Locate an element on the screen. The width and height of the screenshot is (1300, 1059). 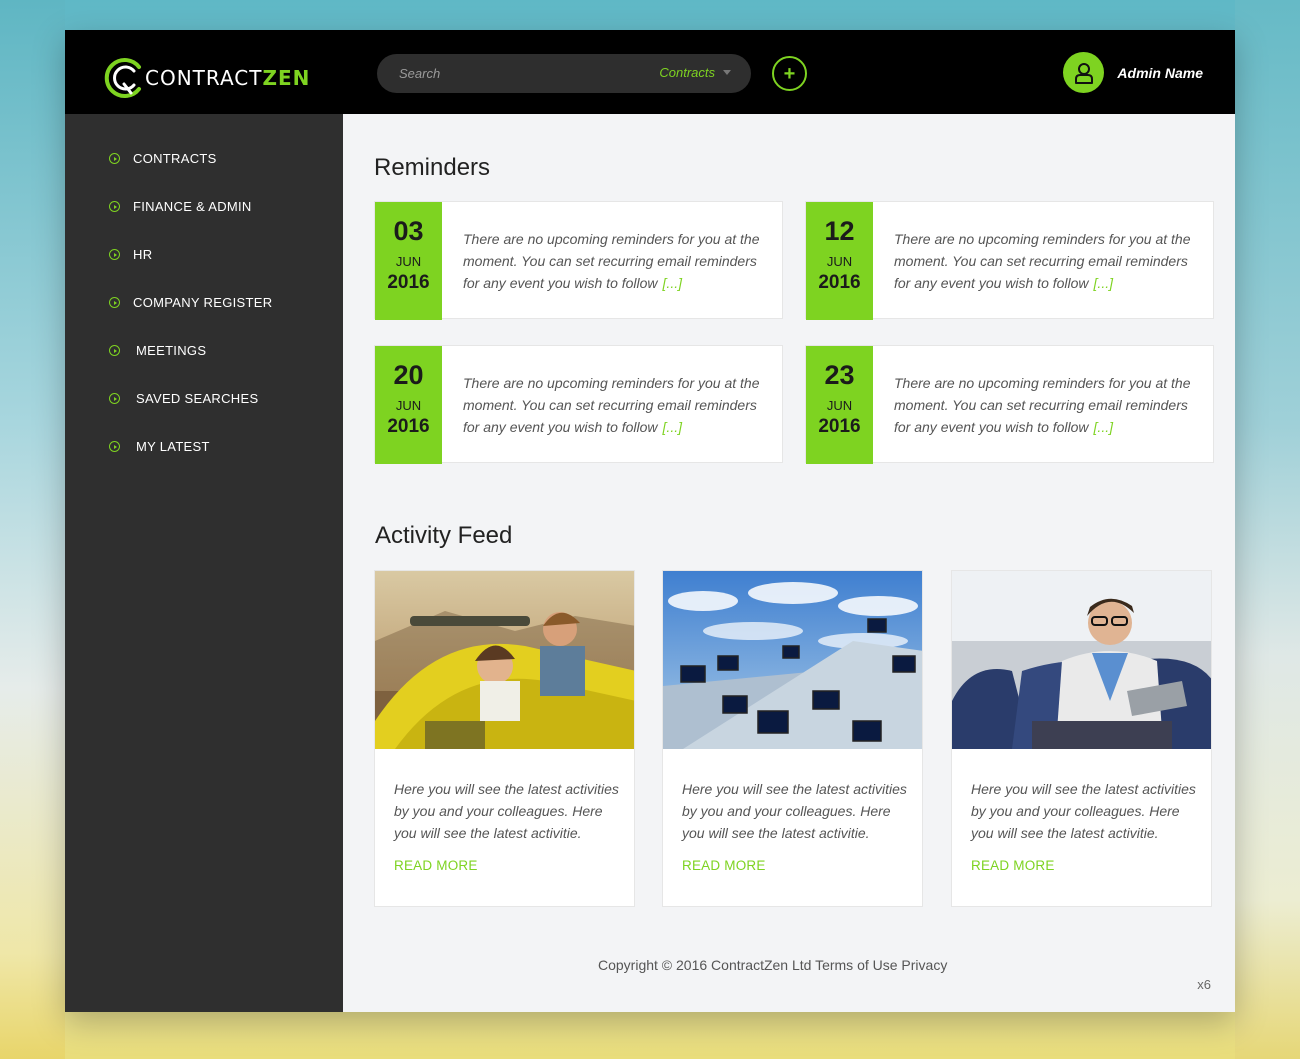
date-badge: 20 JUN 2016 is located at coordinates (408, 405).